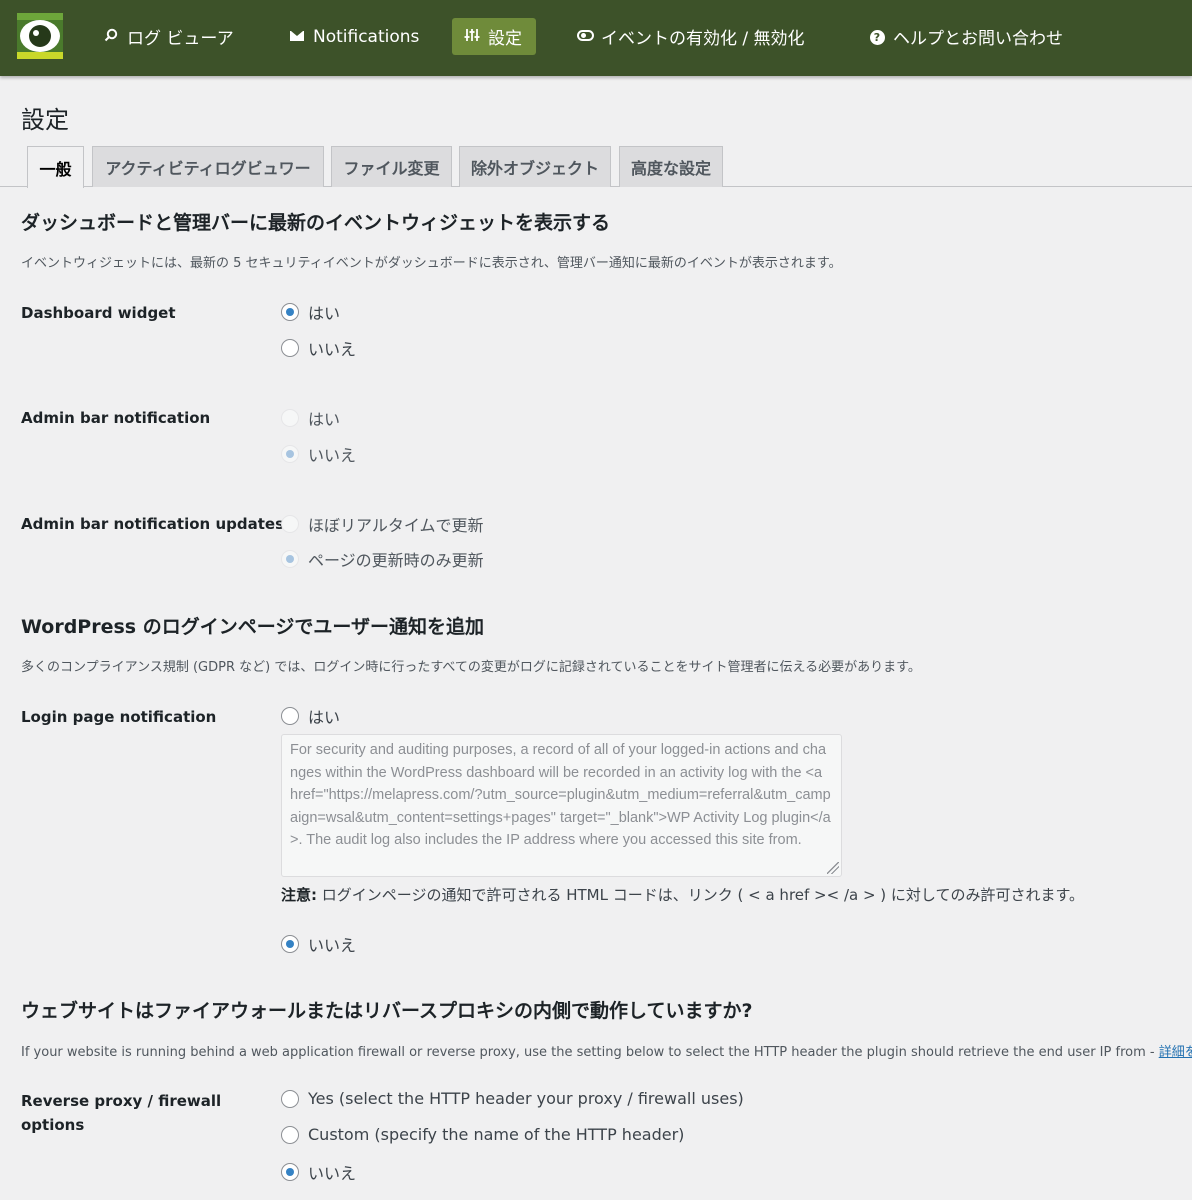 The height and width of the screenshot is (1200, 1192). I want to click on nav-notifications: Notifications, so click(354, 36).